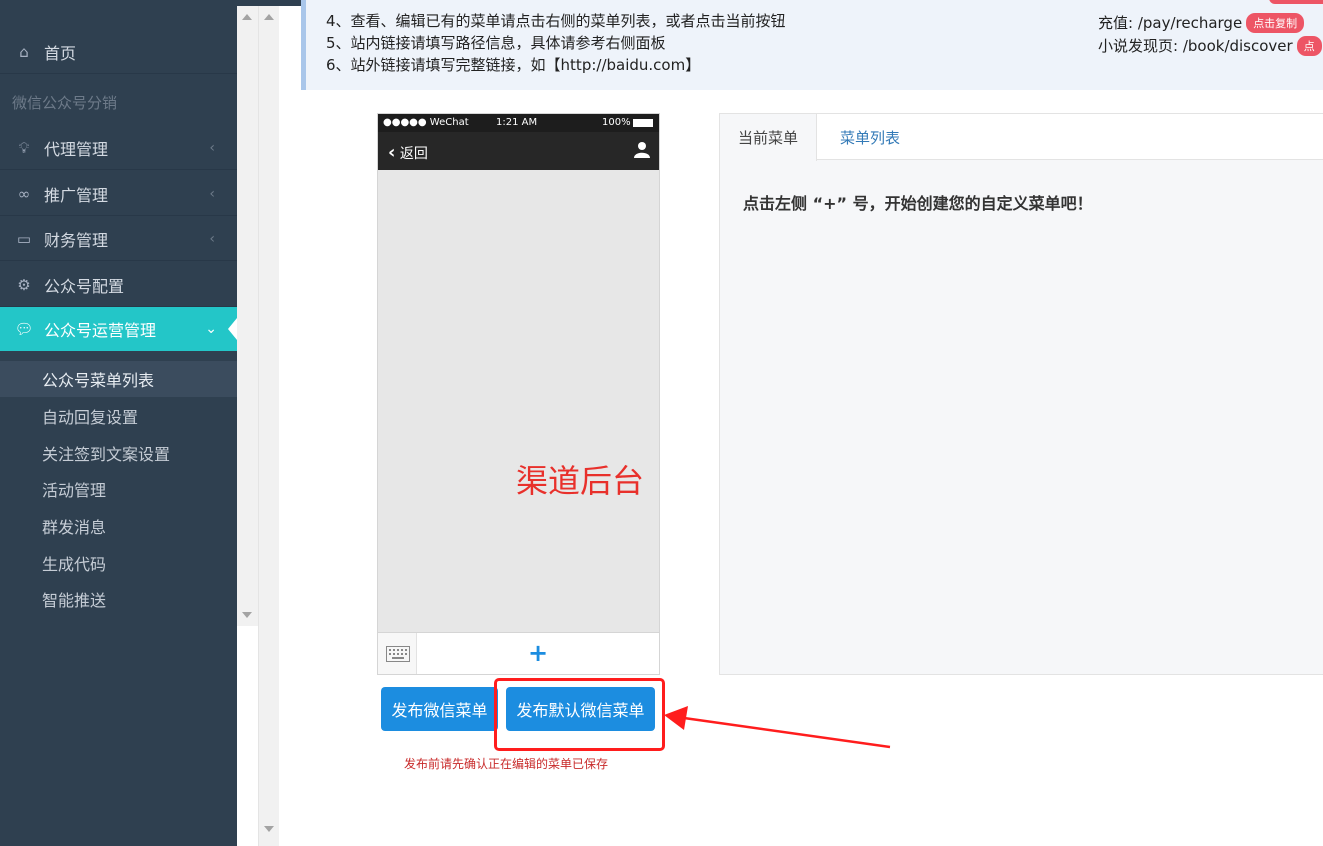 The width and height of the screenshot is (1323, 846). What do you see at coordinates (1296, 2) in the screenshot?
I see `copy-badge-partial` at bounding box center [1296, 2].